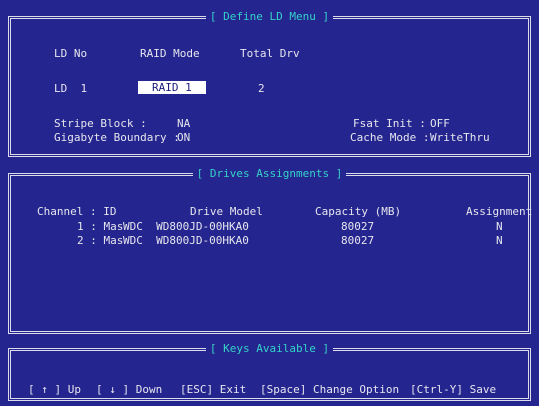 The image size is (539, 406). What do you see at coordinates (117, 137) in the screenshot?
I see `gigabyte-boundary-label: Gigabyte Boundary :` at bounding box center [117, 137].